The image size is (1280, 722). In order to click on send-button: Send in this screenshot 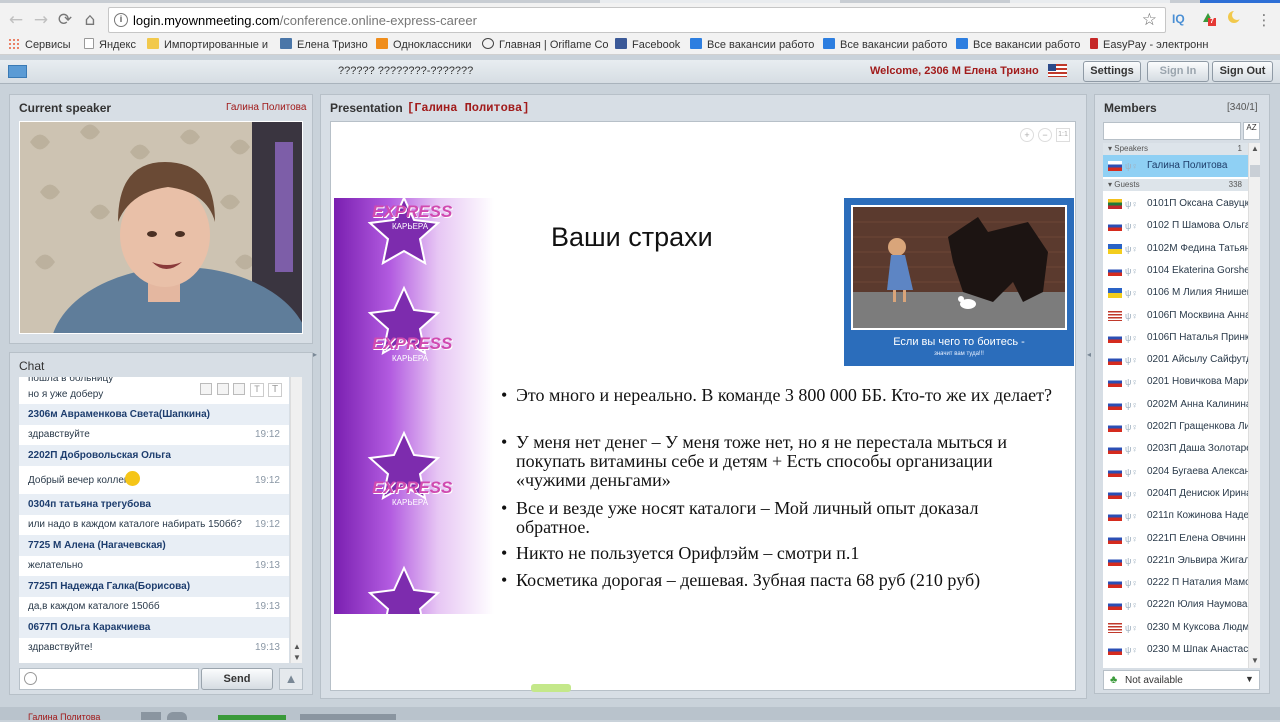, I will do `click(237, 679)`.